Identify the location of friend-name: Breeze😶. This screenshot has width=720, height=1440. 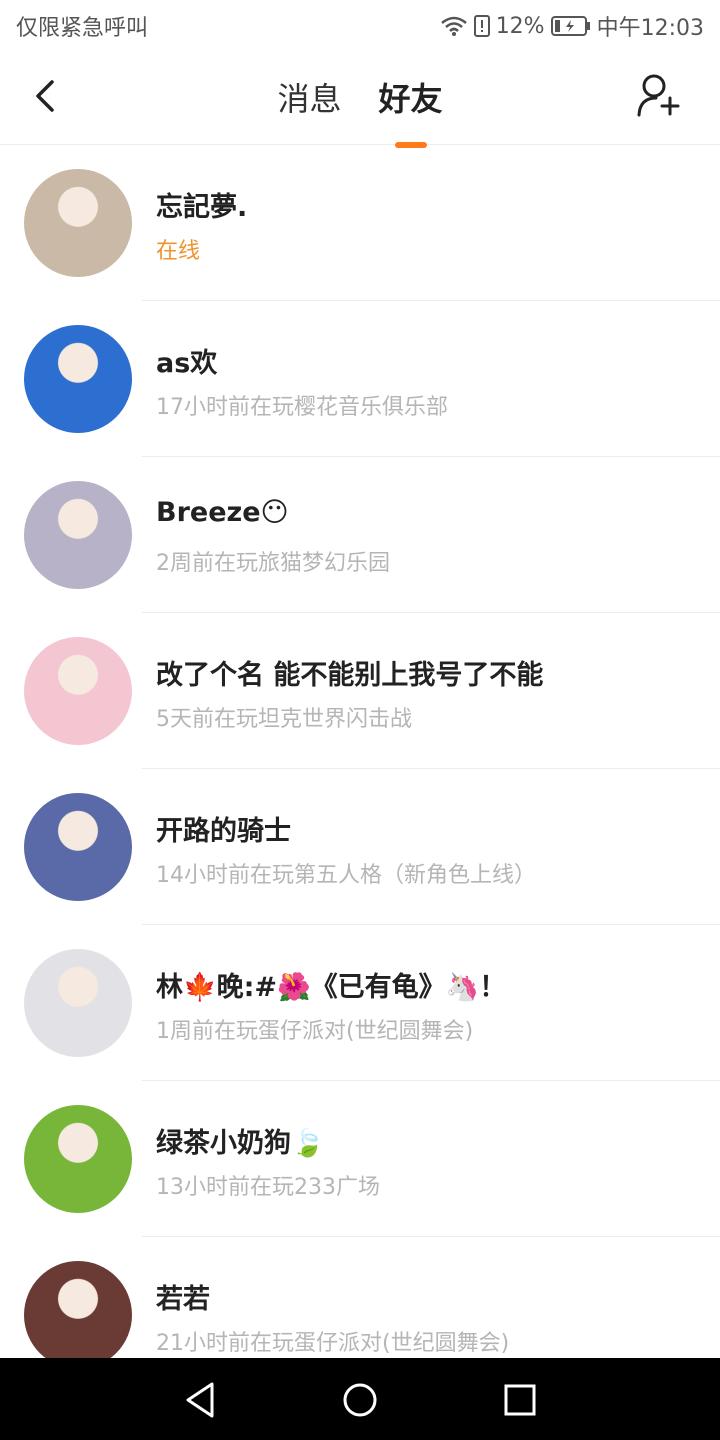
(222, 512).